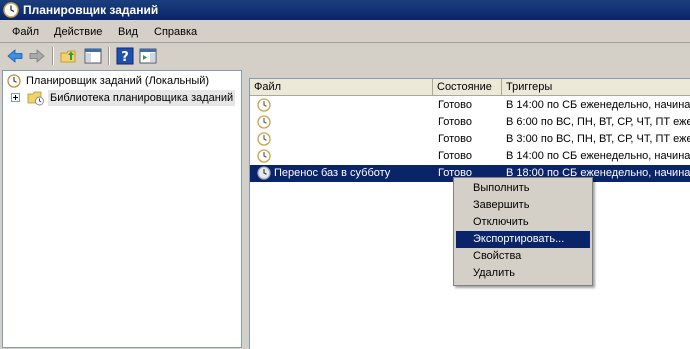 Image resolution: width=690 pixels, height=349 pixels. Describe the element at coordinates (91, 10) in the screenshot. I see `window-title: Планировщик заданий` at that location.